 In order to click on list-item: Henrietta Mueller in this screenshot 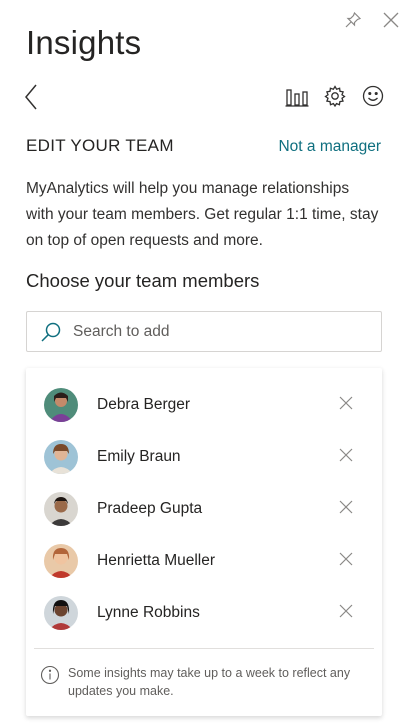, I will do `click(204, 561)`.